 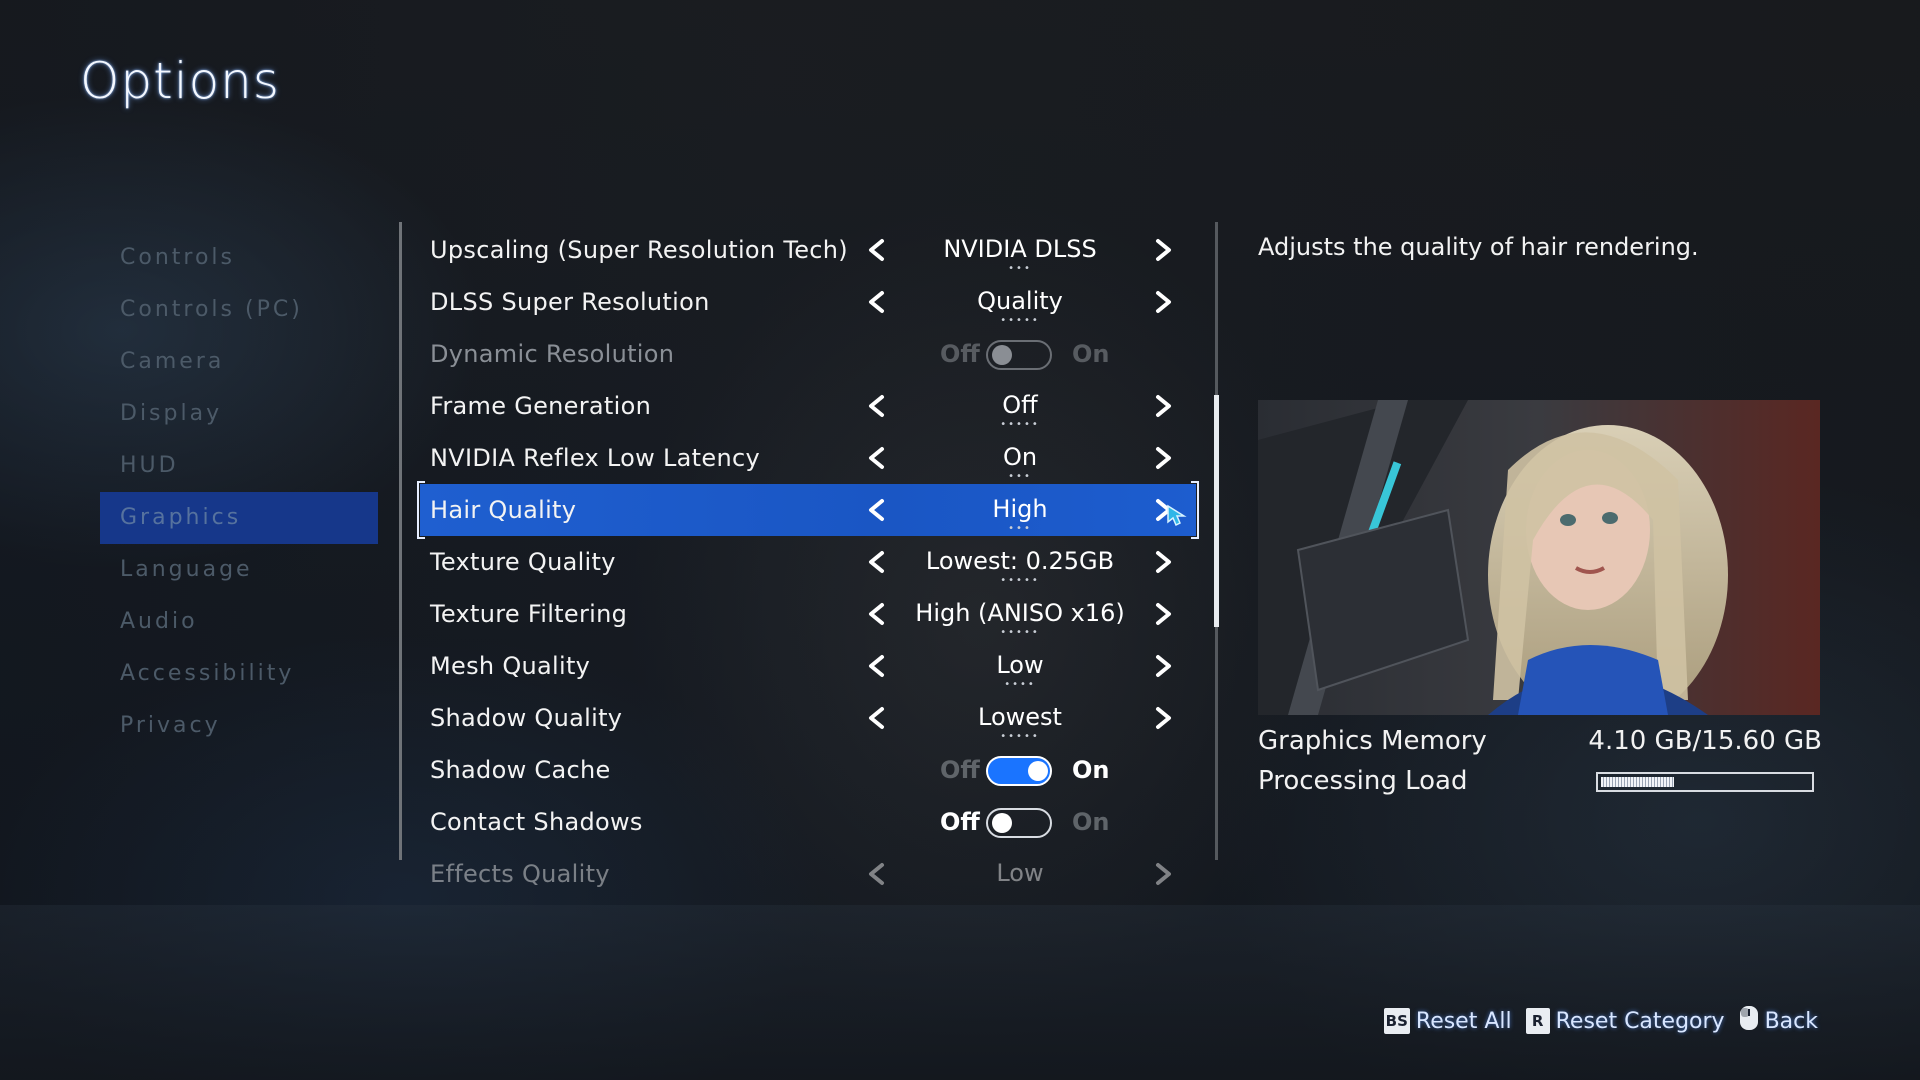 What do you see at coordinates (529, 614) in the screenshot?
I see `setting-label: Texture Filtering` at bounding box center [529, 614].